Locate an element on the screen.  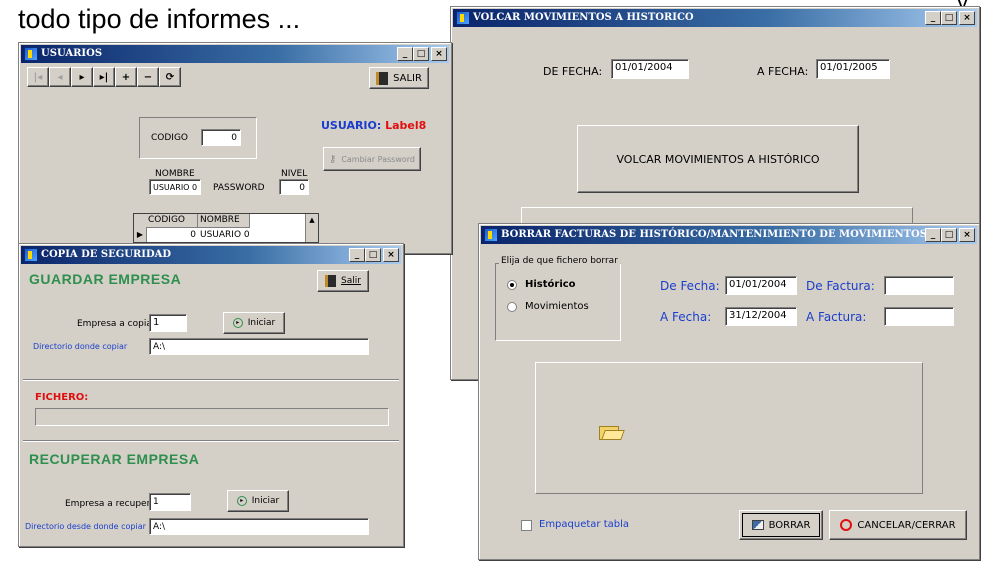
usuarios-grid: ▶ CODIGO NOMBRE 0 USUARIO 0 ▲ is located at coordinates (226, 228).